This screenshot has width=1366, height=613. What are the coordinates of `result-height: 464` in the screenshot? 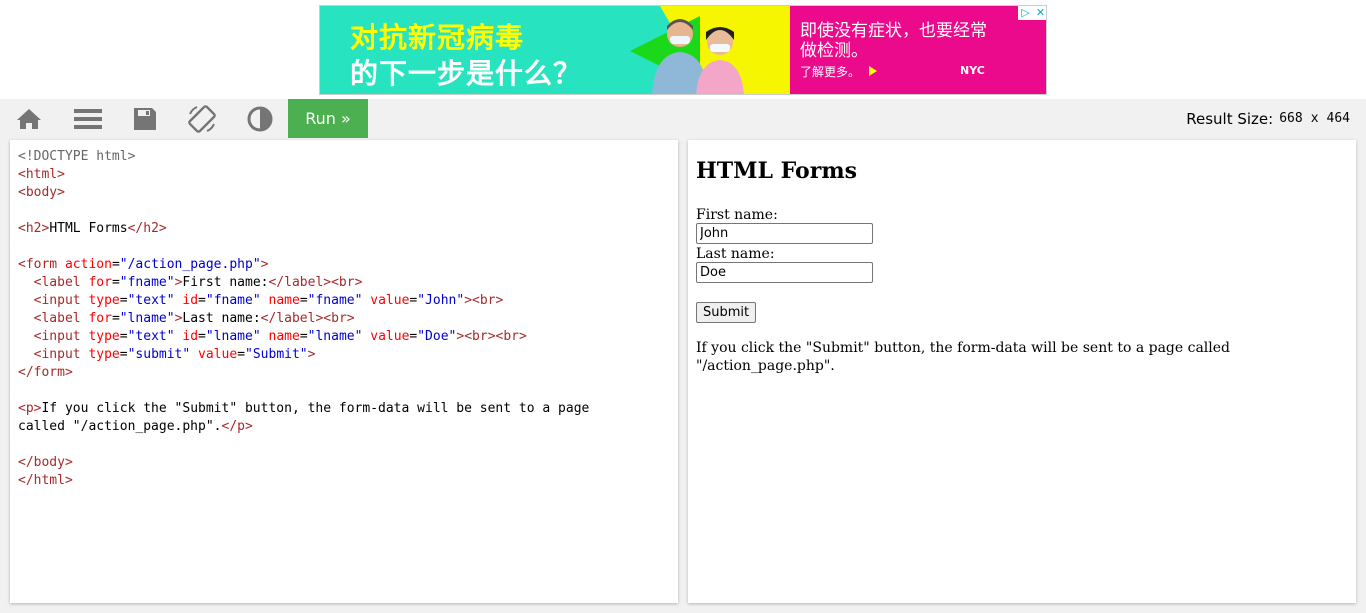 It's located at (1338, 118).